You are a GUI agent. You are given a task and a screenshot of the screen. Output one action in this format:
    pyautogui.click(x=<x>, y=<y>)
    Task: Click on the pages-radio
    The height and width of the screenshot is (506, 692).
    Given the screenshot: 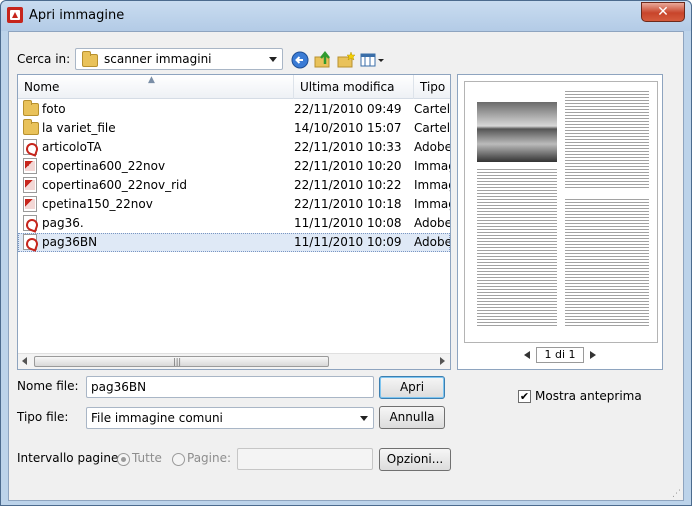 What is the action you would take?
    pyautogui.click(x=178, y=459)
    